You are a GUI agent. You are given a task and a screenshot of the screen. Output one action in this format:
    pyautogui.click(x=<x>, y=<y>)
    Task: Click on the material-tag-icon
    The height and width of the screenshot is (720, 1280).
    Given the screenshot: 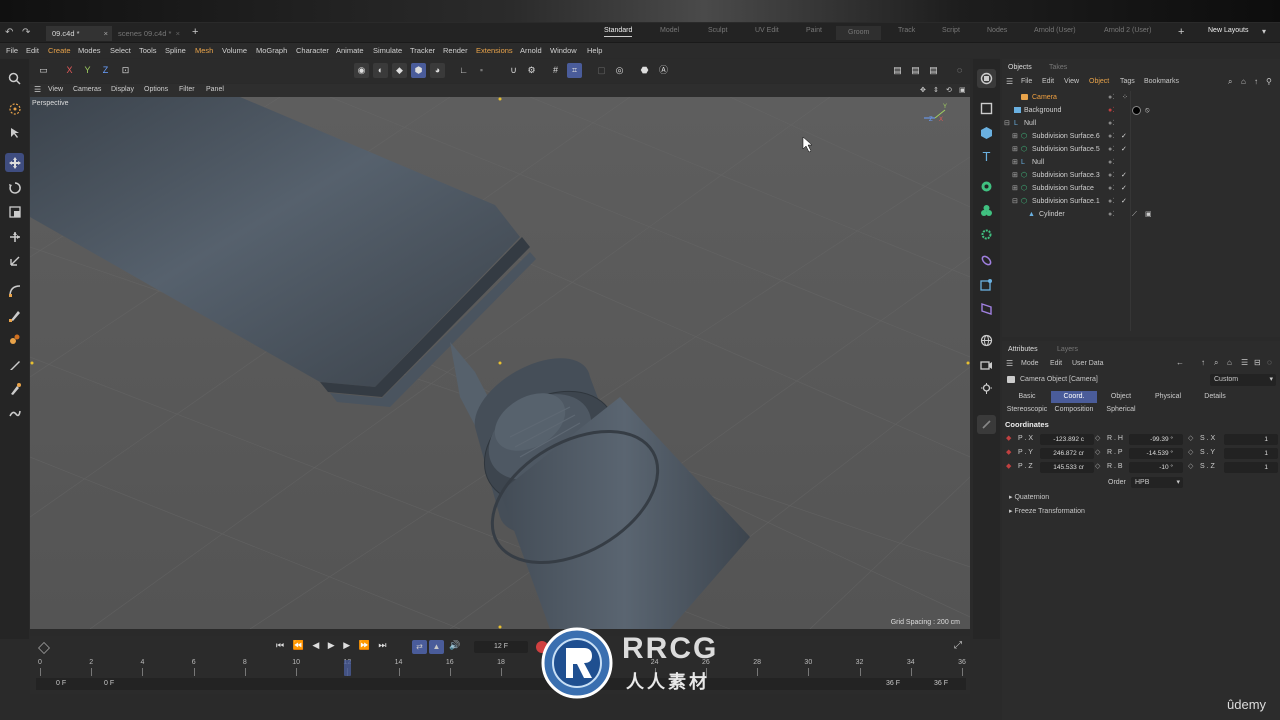 What is the action you would take?
    pyautogui.click(x=1136, y=110)
    